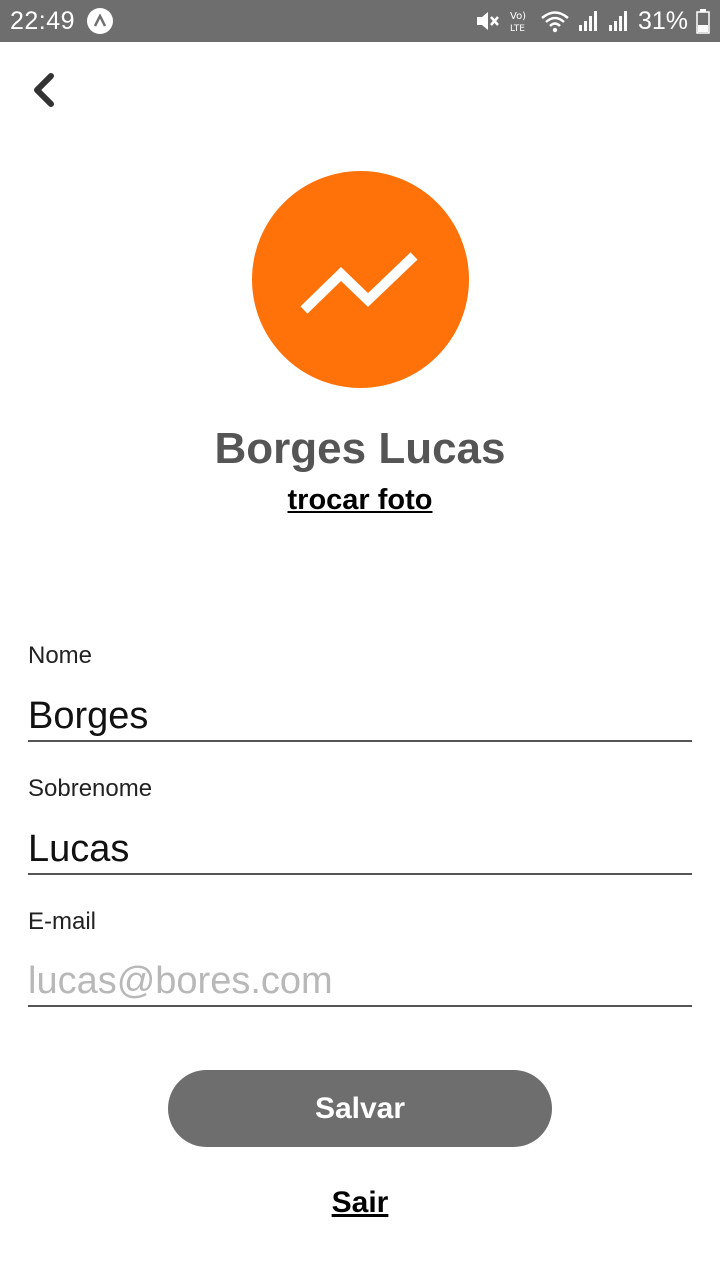 Image resolution: width=720 pixels, height=1280 pixels. Describe the element at coordinates (703, 21) in the screenshot. I see `battery-icon` at that location.